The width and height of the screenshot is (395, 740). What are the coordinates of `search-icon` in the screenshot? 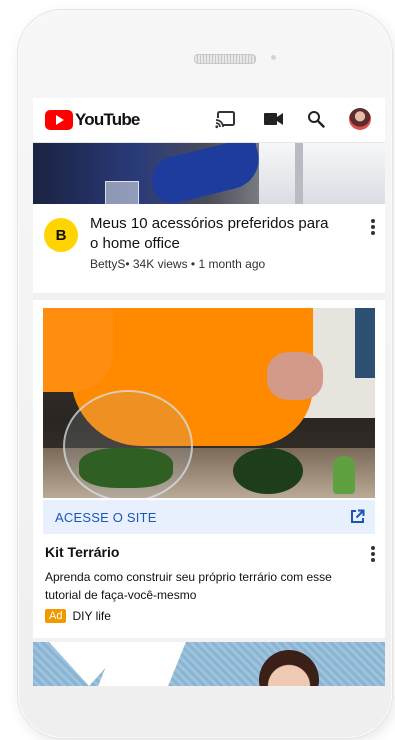 It's located at (316, 119).